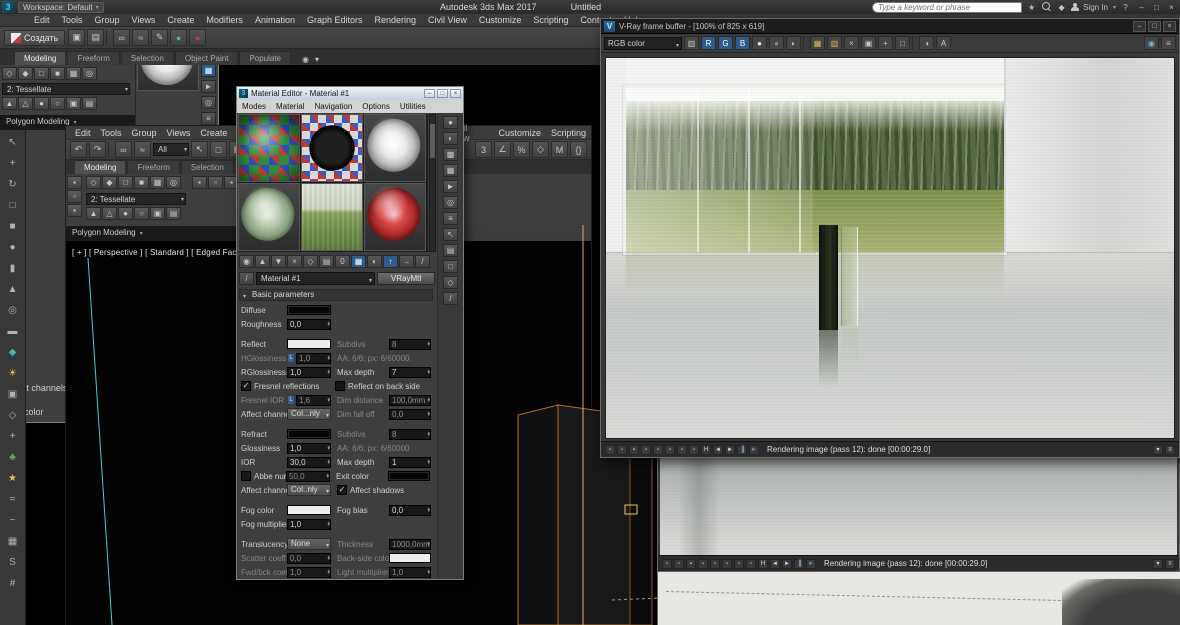 The width and height of the screenshot is (1180, 625). Describe the element at coordinates (336, 295) in the screenshot. I see `basic-parameters-rollout: Basic parameters` at that location.